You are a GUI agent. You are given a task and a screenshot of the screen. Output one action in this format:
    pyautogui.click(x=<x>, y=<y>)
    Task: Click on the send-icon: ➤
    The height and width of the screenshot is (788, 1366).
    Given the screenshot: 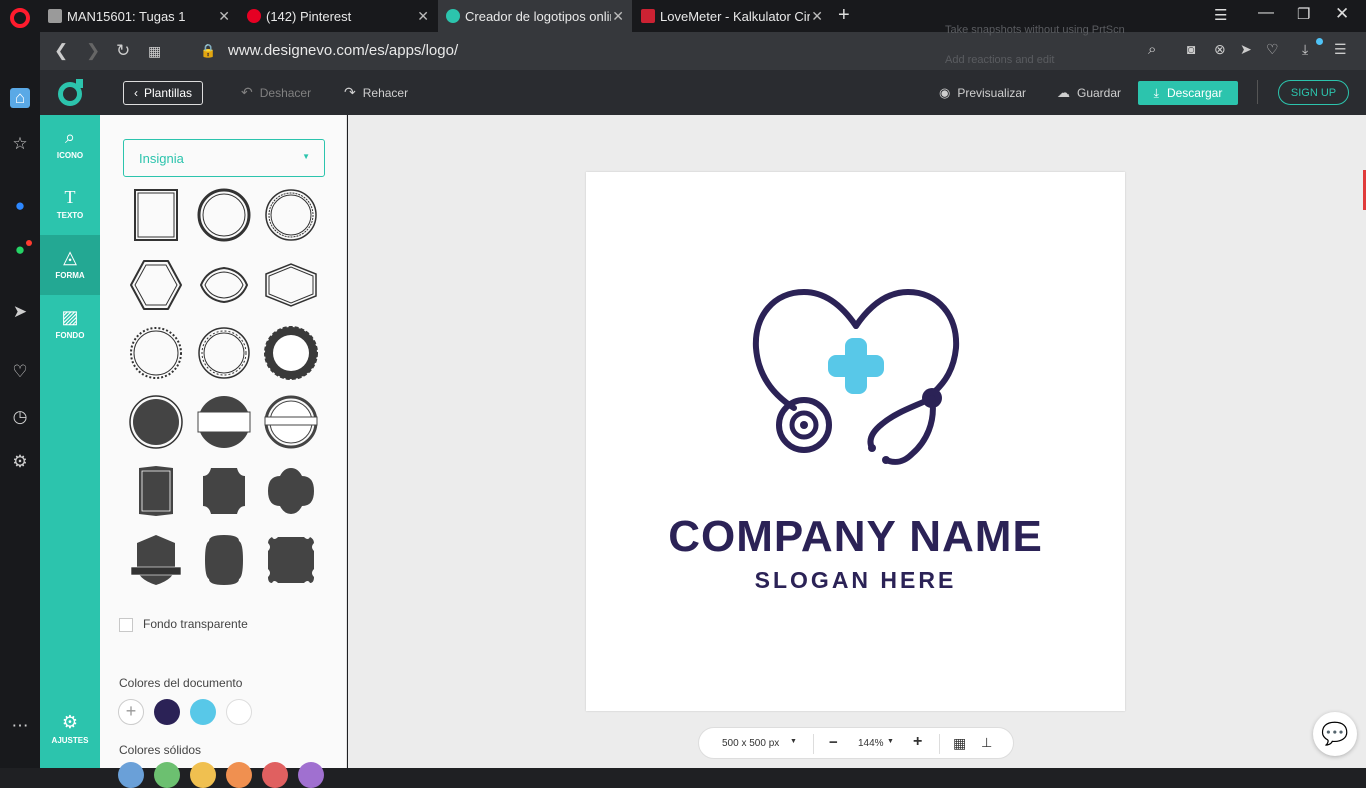 What is the action you would take?
    pyautogui.click(x=20, y=312)
    